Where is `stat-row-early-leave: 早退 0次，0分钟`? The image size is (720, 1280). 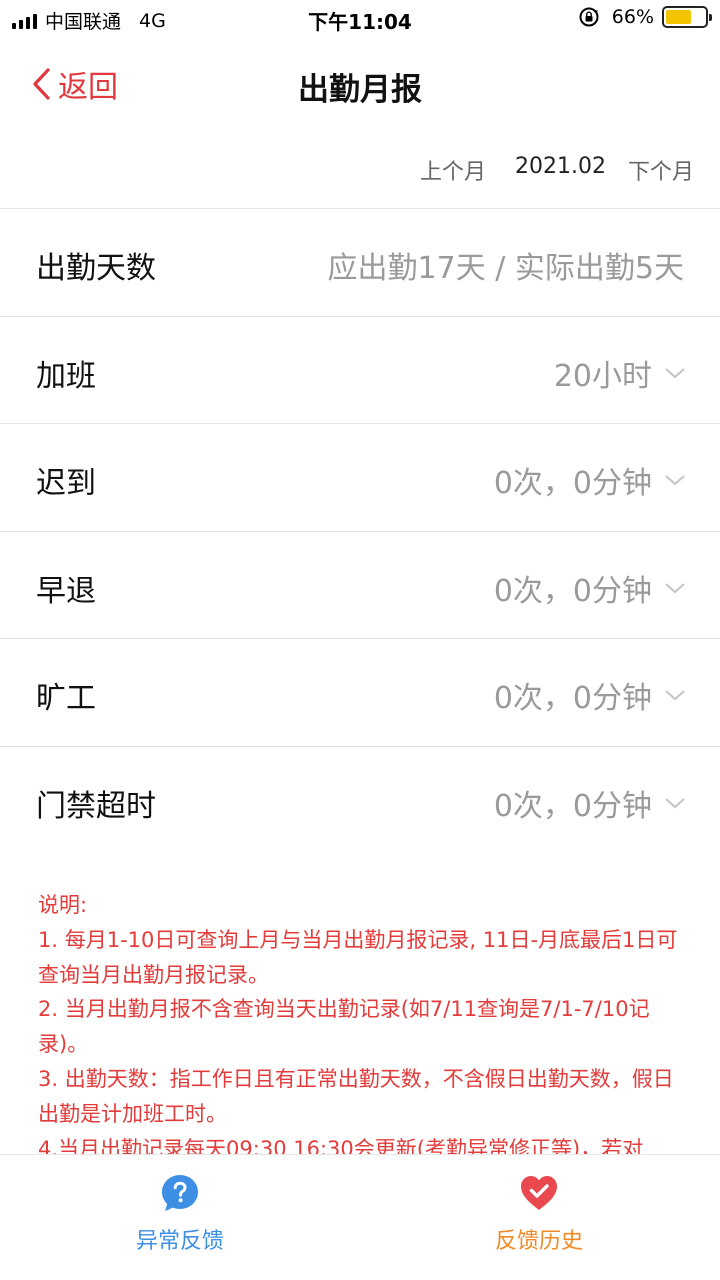
stat-row-early-leave: 早退 0次，0分钟 is located at coordinates (360, 584).